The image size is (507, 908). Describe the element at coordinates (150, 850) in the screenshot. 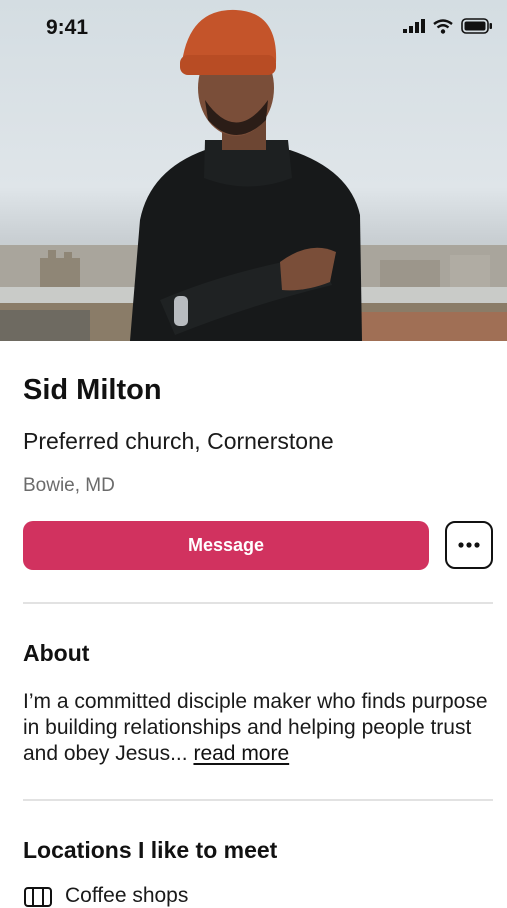

I see `locations-heading: Locations I like to meet` at that location.